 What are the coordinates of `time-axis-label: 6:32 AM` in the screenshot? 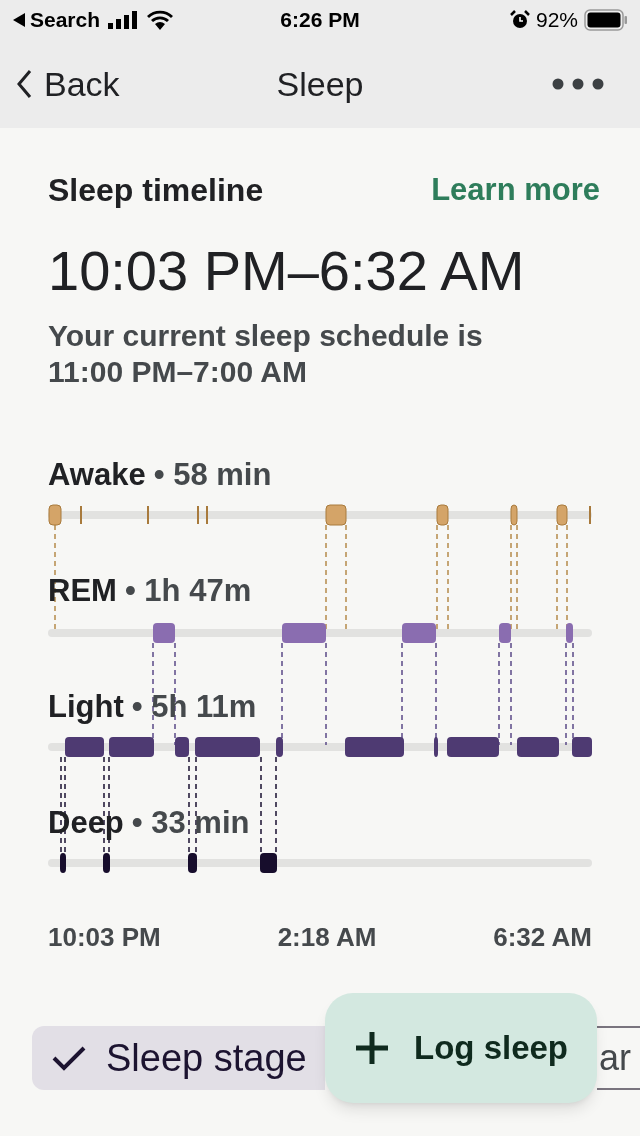 It's located at (542, 937).